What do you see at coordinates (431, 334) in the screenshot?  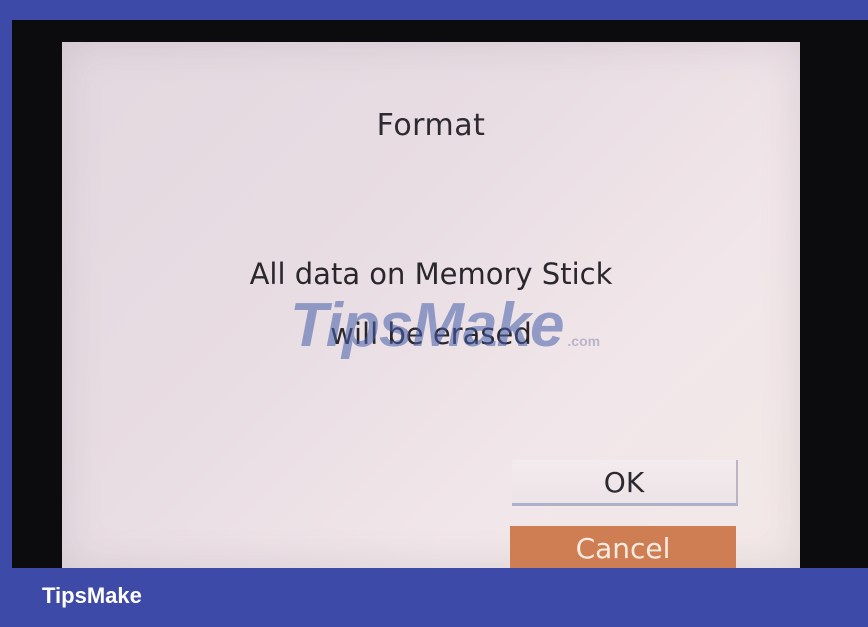 I see `message-line-2: will be erased` at bounding box center [431, 334].